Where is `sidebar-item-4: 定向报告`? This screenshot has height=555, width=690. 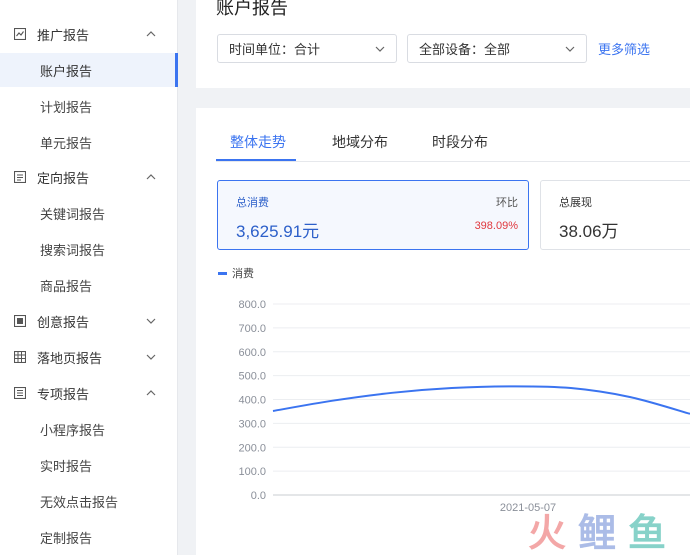 sidebar-item-4: 定向报告 is located at coordinates (89, 177).